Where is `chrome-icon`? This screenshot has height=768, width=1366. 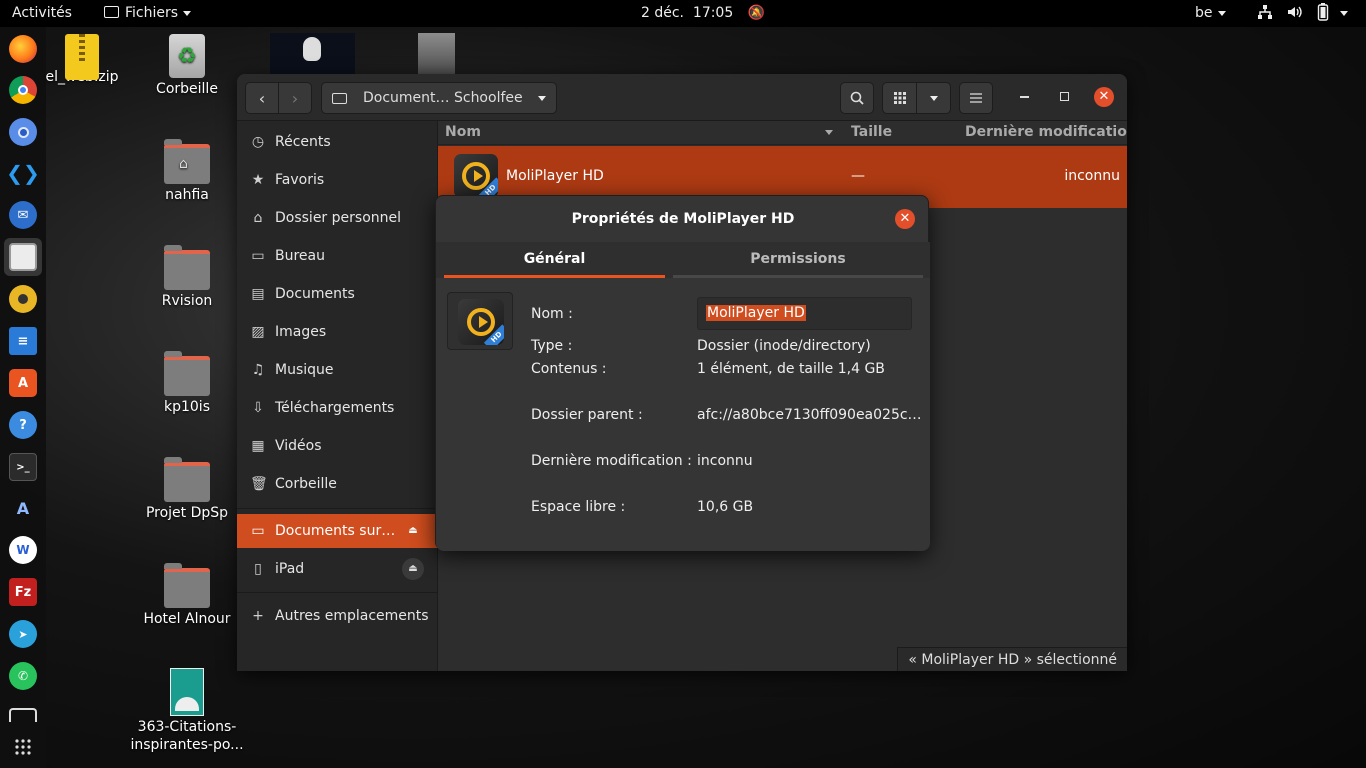 chrome-icon is located at coordinates (23, 90).